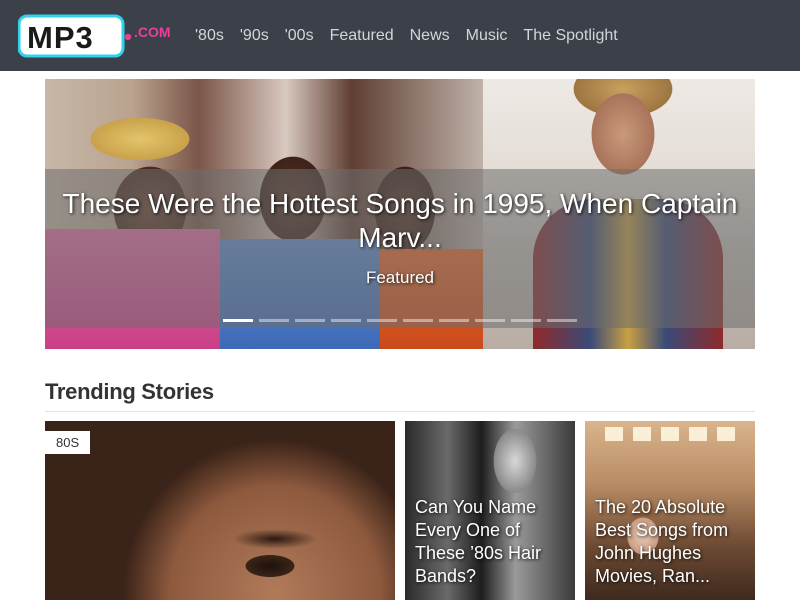 The height and width of the screenshot is (600, 800). What do you see at coordinates (129, 391) in the screenshot?
I see `trending-heading: Trending Stories` at bounding box center [129, 391].